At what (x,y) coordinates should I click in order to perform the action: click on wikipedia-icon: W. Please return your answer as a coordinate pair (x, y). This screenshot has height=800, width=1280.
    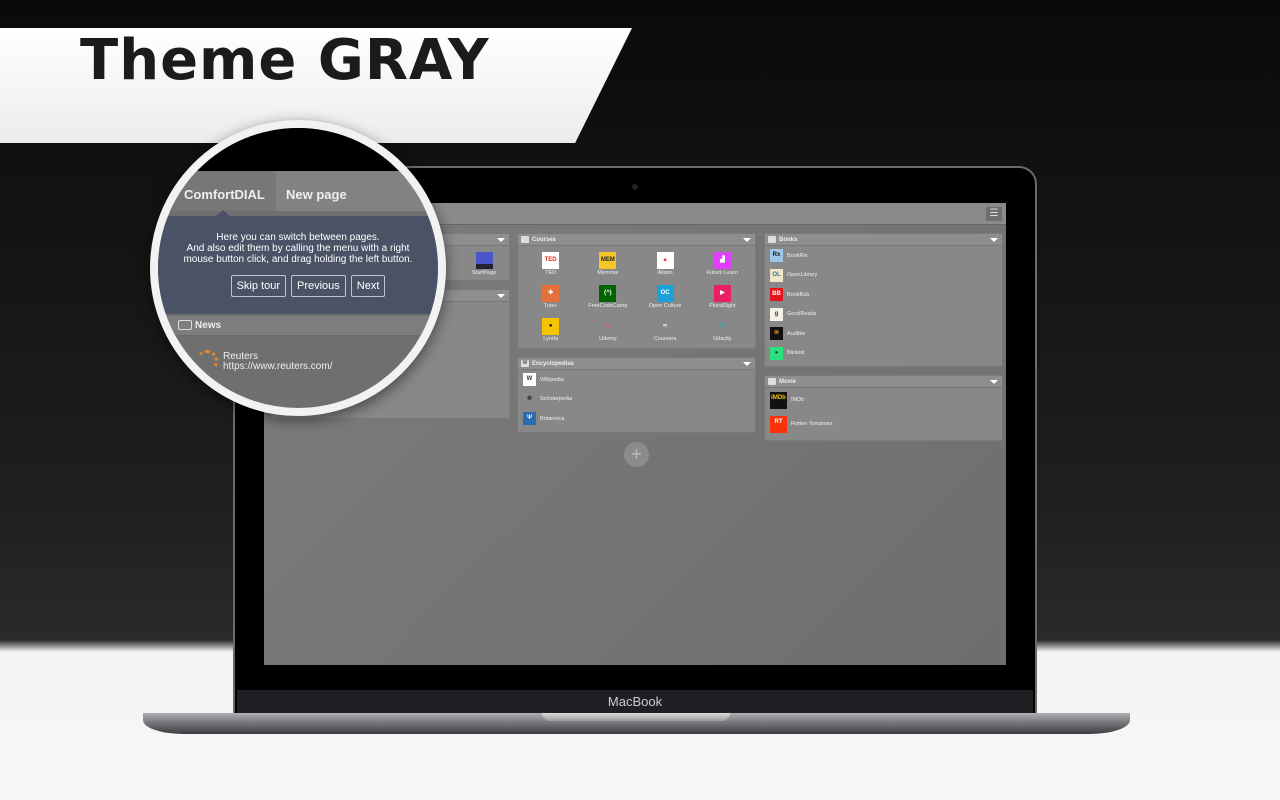
    Looking at the image, I should click on (529, 380).